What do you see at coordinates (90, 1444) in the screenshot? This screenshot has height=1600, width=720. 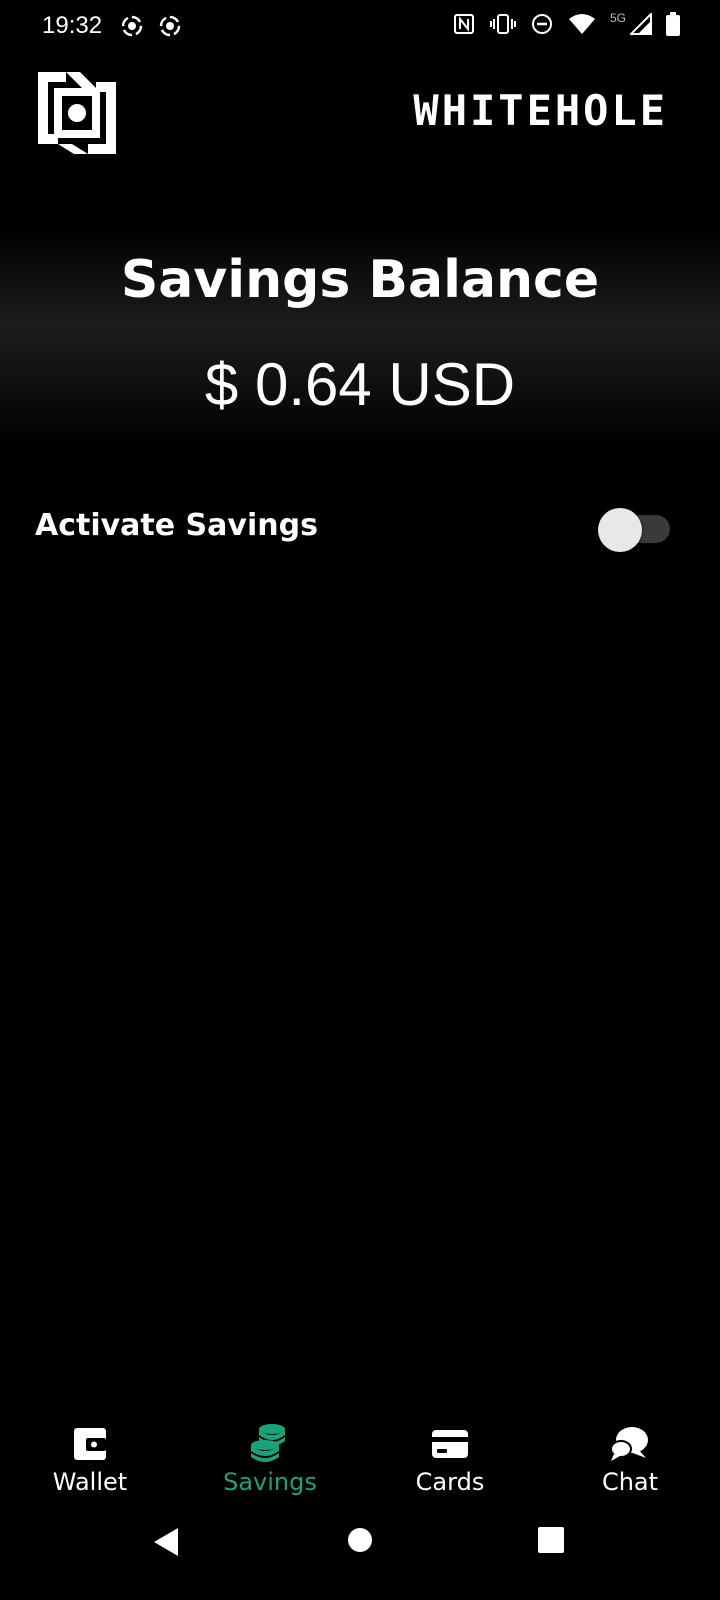 I see `wallet-icon` at bounding box center [90, 1444].